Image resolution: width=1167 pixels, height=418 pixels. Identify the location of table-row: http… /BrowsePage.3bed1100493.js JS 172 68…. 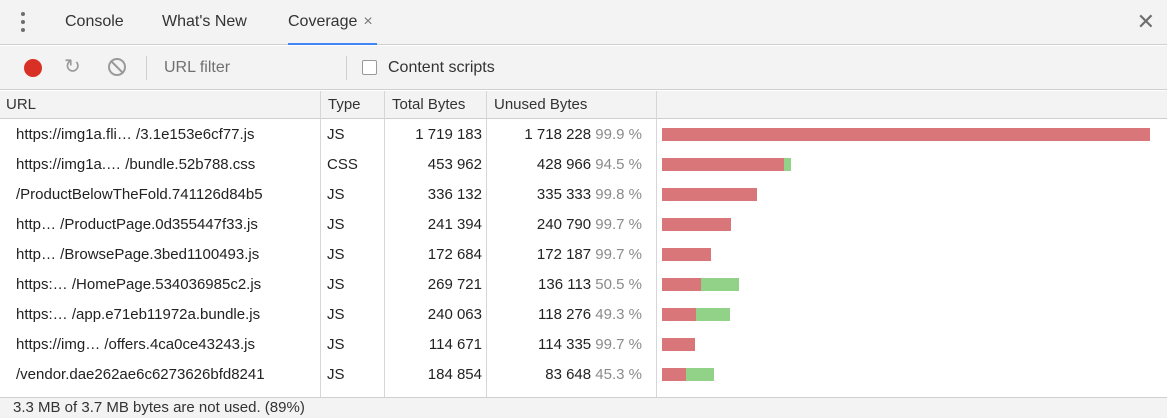
(583, 255).